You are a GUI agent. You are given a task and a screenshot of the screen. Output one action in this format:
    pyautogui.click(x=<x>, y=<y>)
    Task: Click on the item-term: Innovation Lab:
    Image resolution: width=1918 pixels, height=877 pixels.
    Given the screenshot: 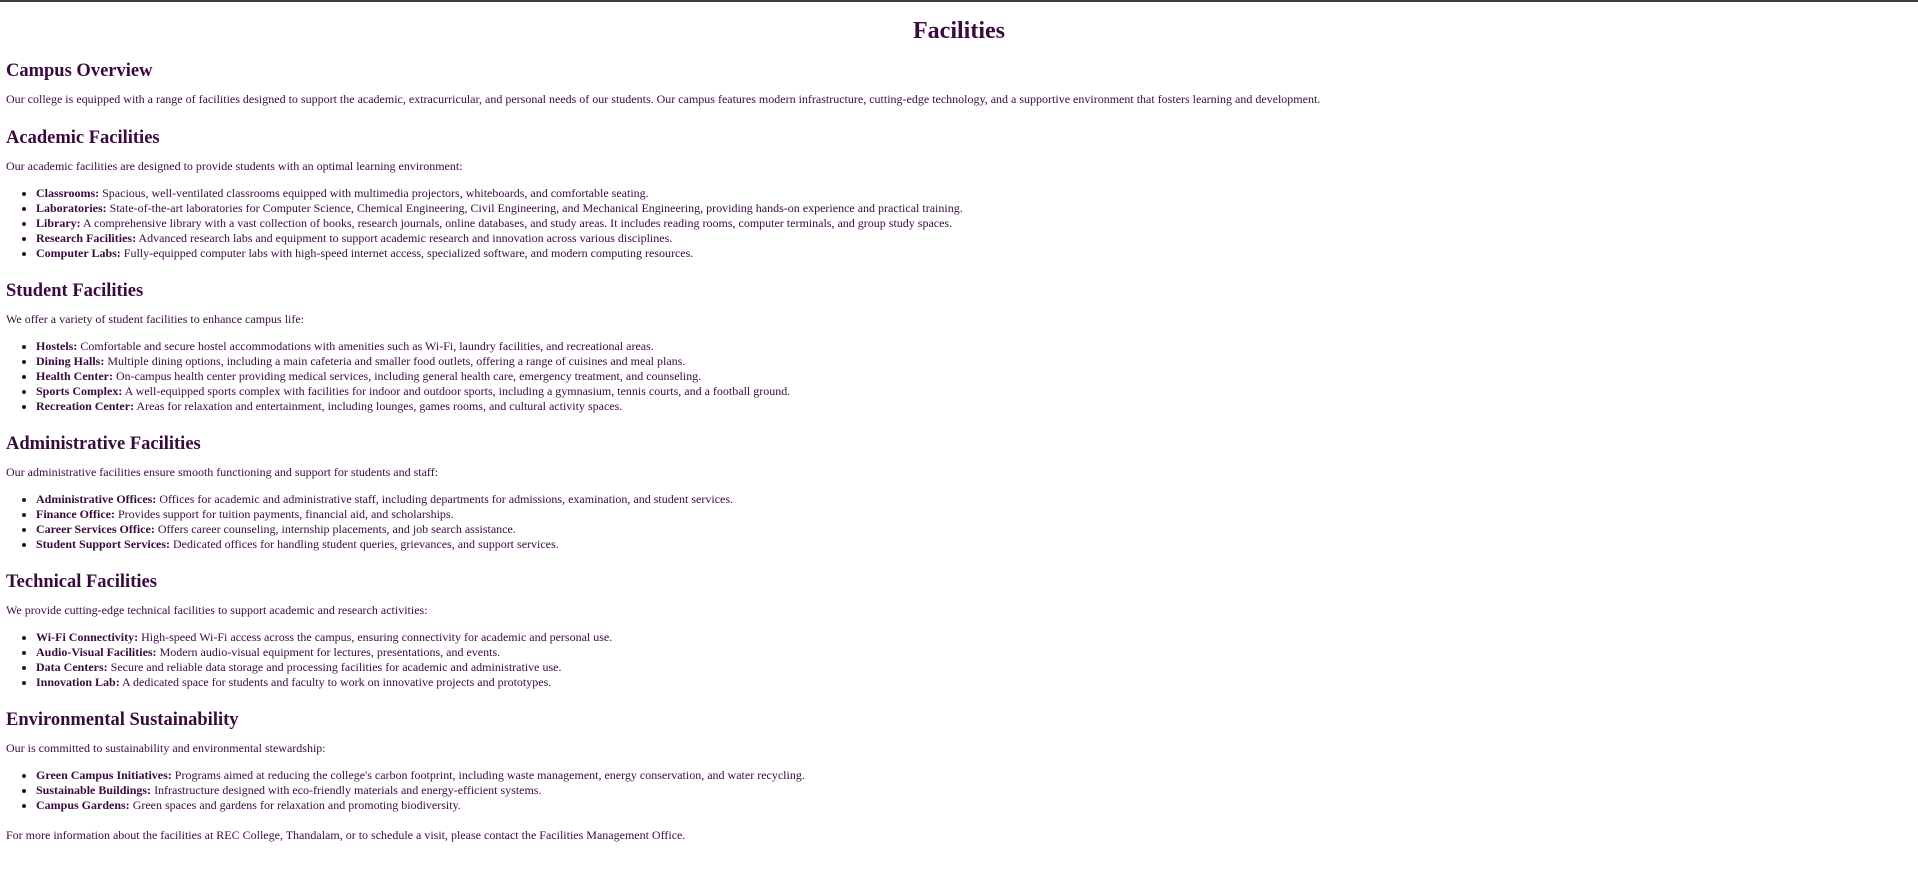 What is the action you would take?
    pyautogui.click(x=78, y=682)
    